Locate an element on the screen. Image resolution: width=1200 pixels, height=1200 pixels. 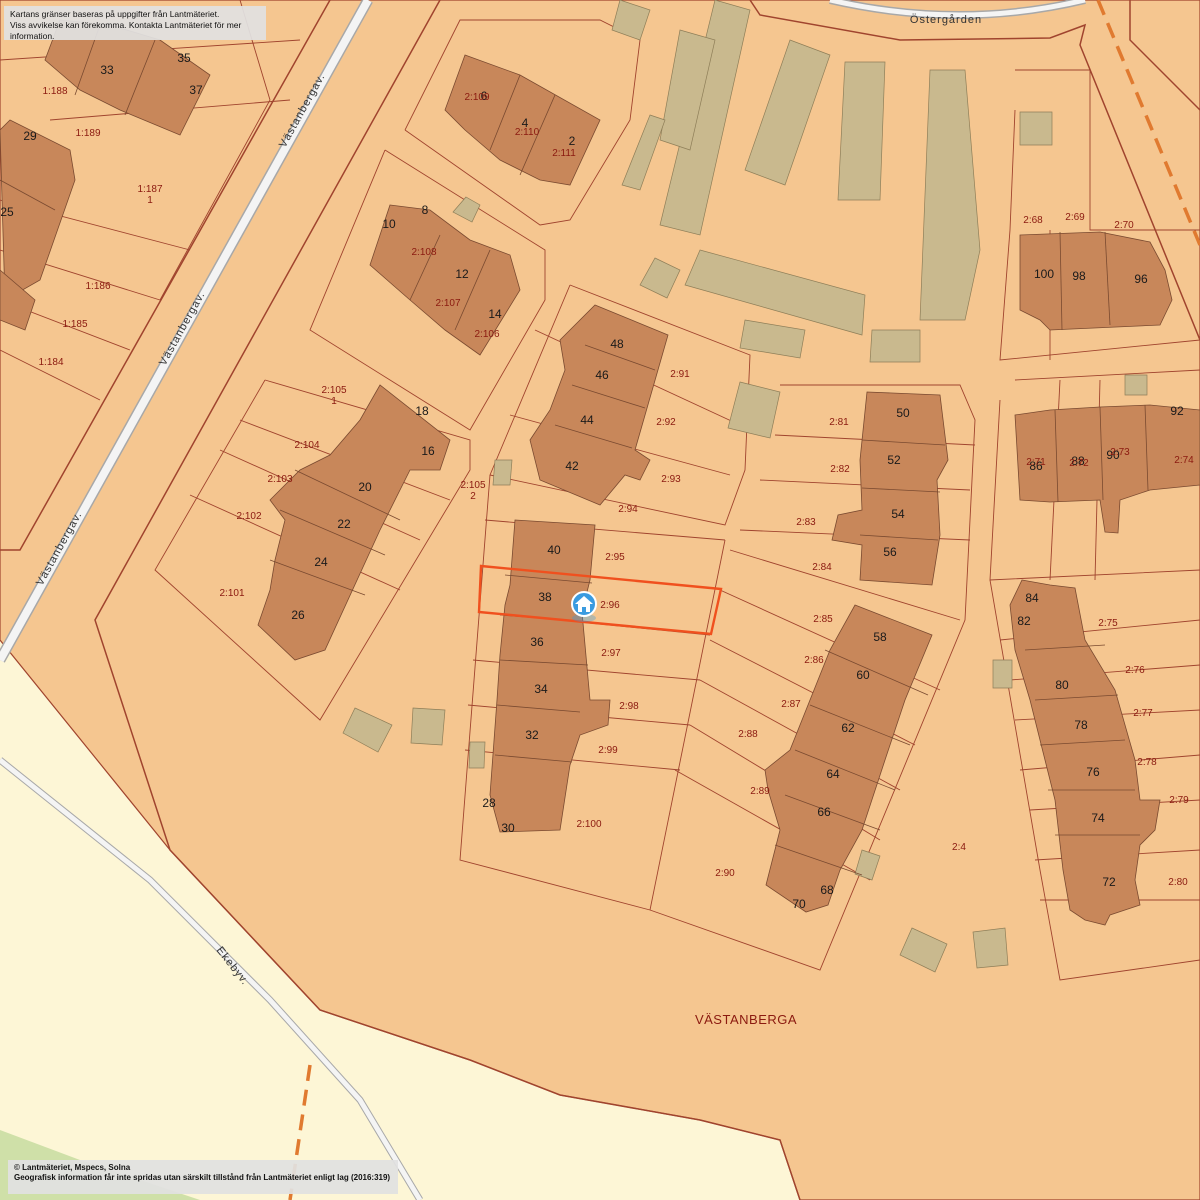
house-number: 48 is located at coordinates (617, 344).